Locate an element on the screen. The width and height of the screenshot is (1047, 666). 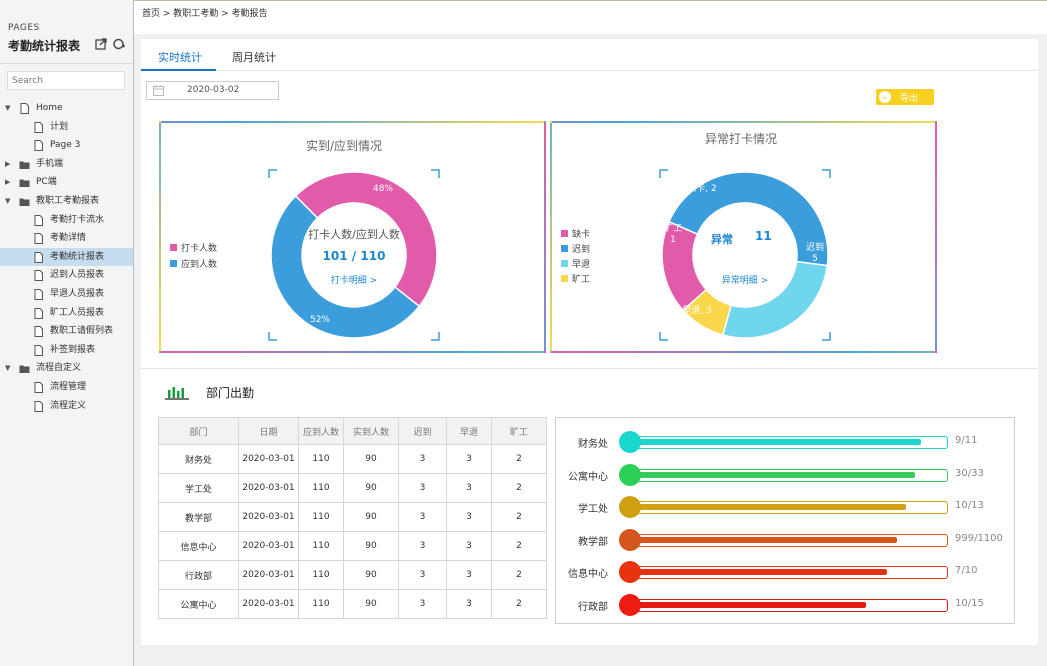
attendance-ratio: 9/11 is located at coordinates (966, 440).